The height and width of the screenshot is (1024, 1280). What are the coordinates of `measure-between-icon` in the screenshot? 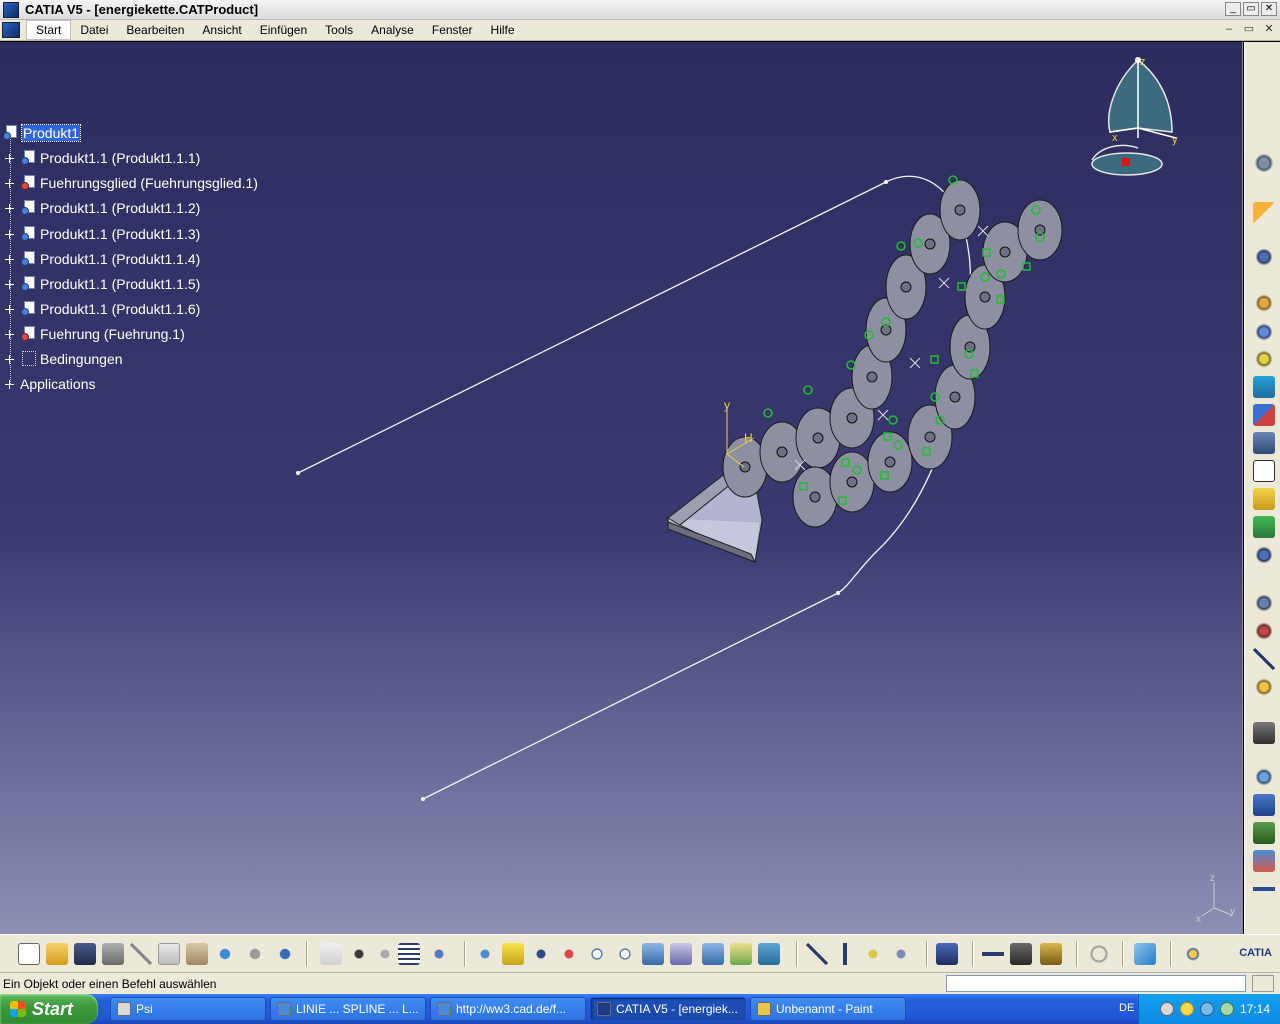 It's located at (993, 954).